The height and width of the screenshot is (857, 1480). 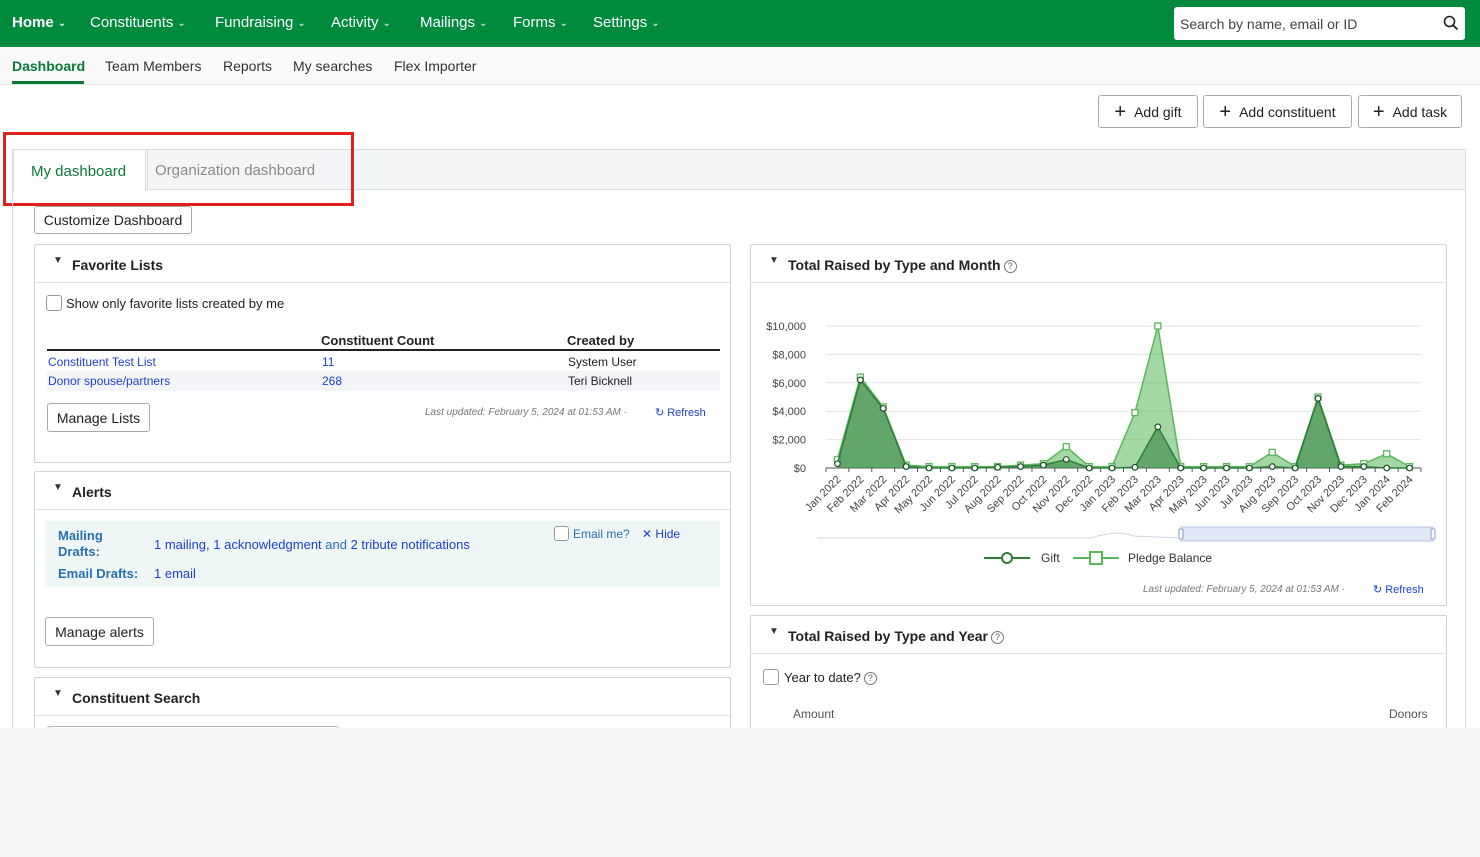 What do you see at coordinates (771, 677) in the screenshot?
I see `year-to-date-checkbox` at bounding box center [771, 677].